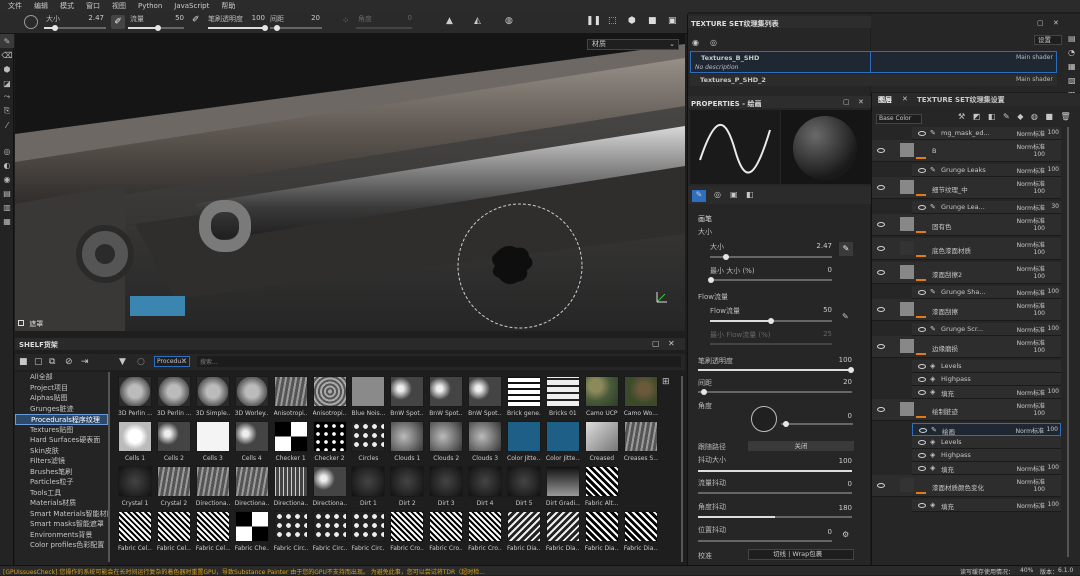 Image resolution: width=1080 pixels, height=576 pixels. What do you see at coordinates (966, 188) in the screenshot?
I see `layer-row: 细节纹理_中 Norm标准 100` at bounding box center [966, 188].